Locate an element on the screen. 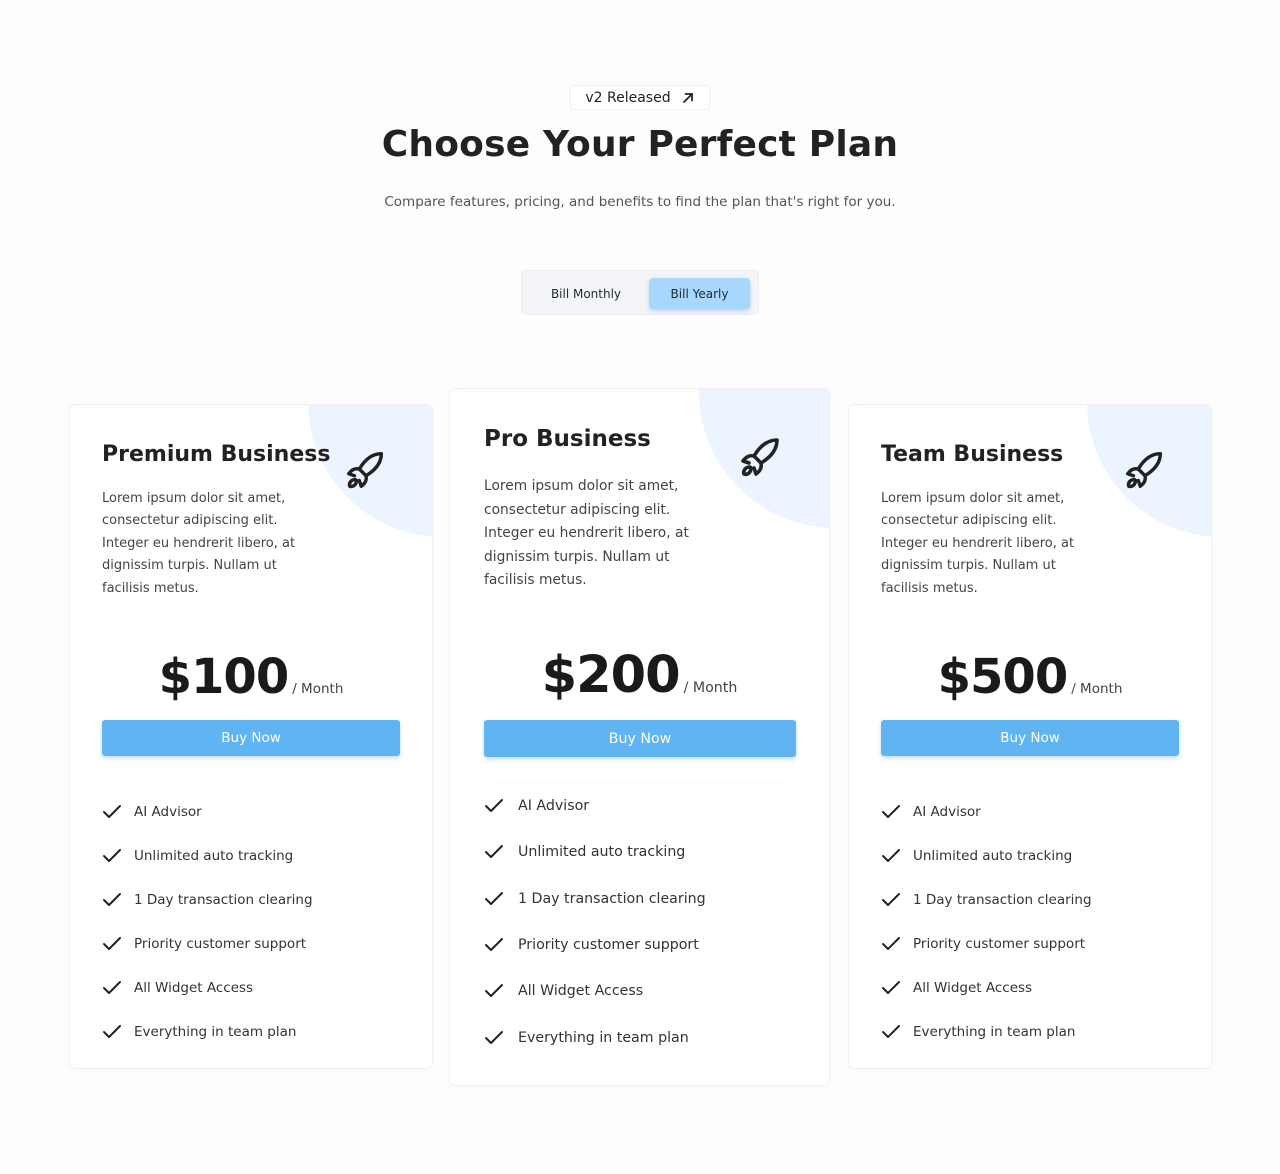 The image size is (1280, 1174). billing-toggle: Bill Monthly Bill Yearly is located at coordinates (640, 292).